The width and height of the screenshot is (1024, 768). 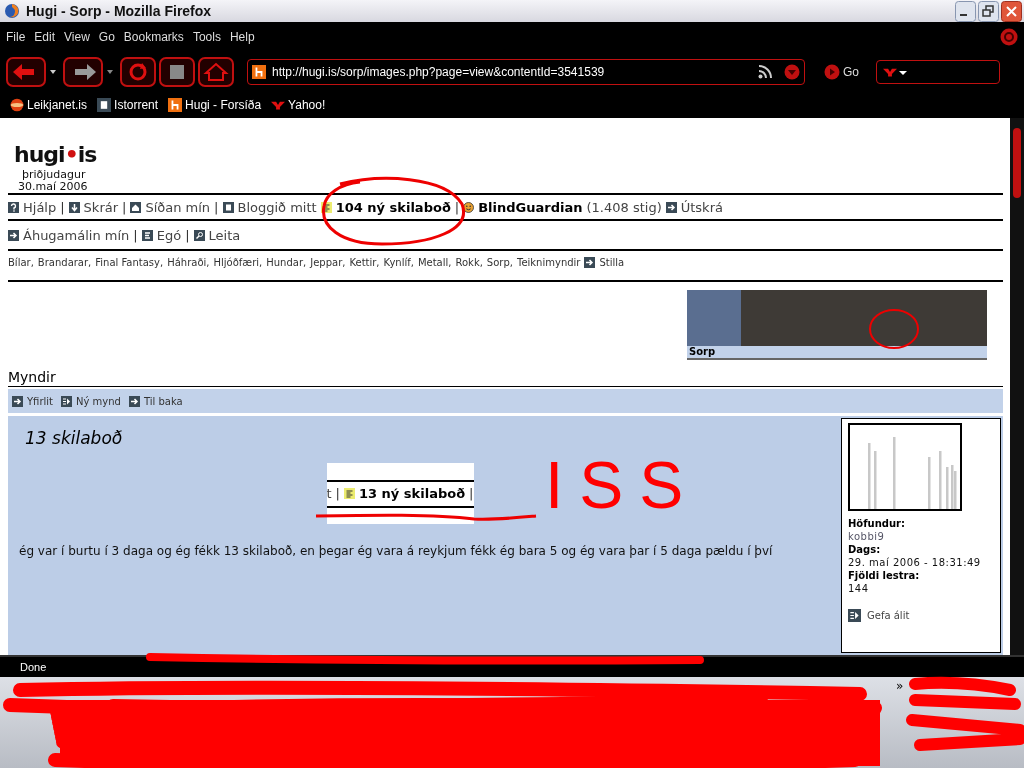 I want to click on bookmark-link: Yahoo!, so click(x=307, y=105).